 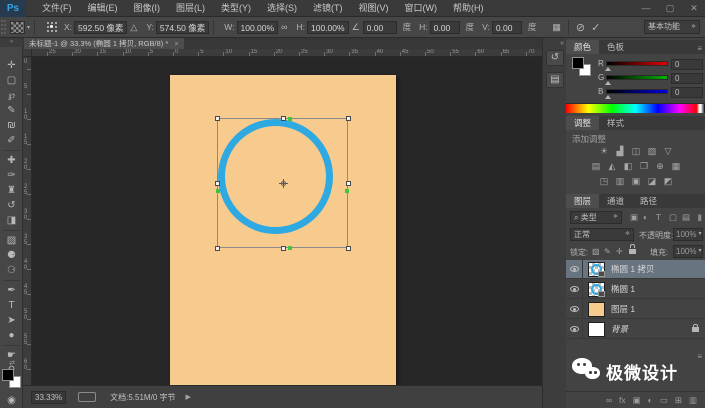 I want to click on channel-value-G: 0, so click(x=687, y=78).